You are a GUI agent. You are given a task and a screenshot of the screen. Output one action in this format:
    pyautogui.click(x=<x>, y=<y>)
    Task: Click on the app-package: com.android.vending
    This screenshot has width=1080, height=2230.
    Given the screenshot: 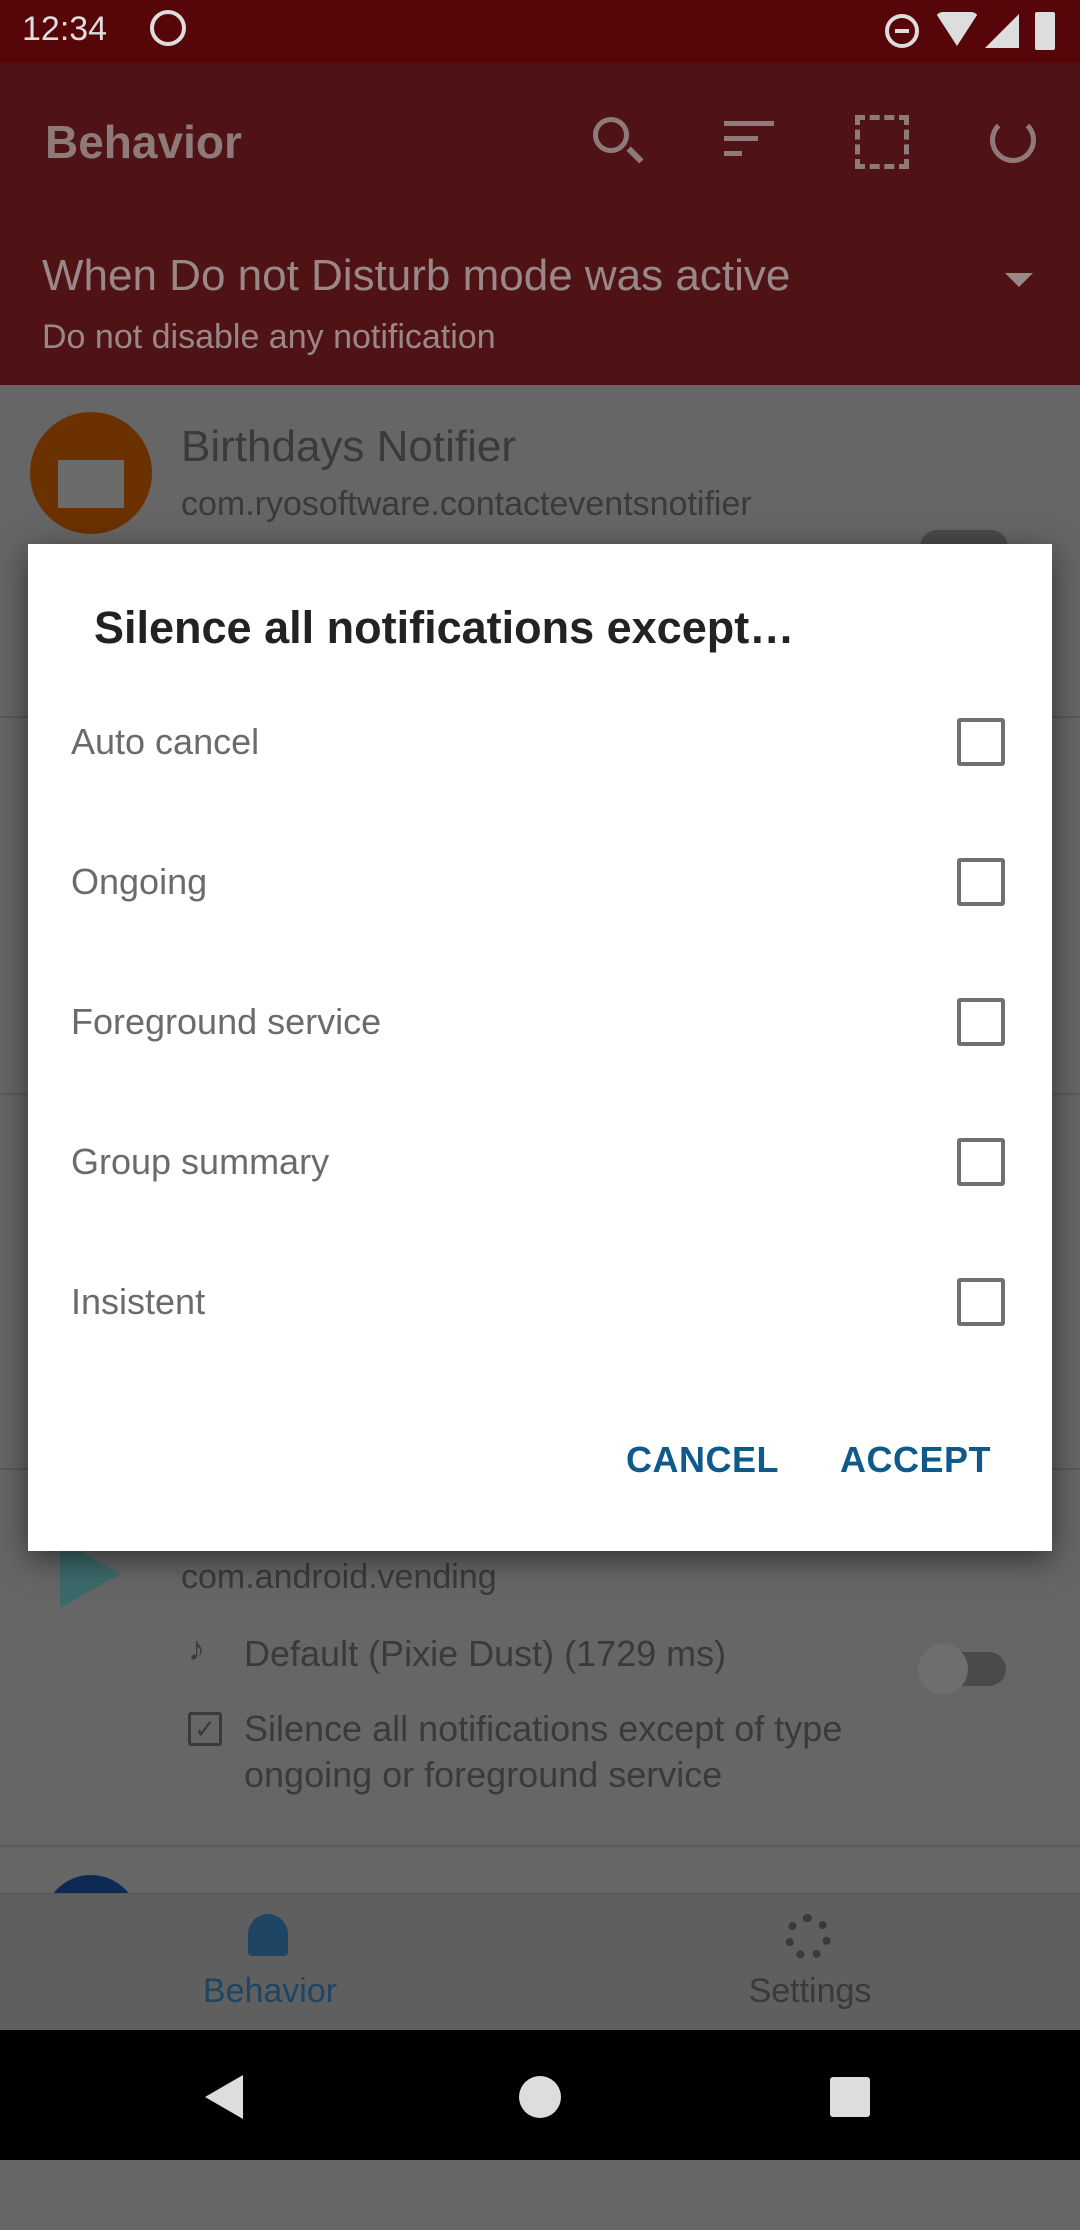 What is the action you would take?
    pyautogui.click(x=339, y=1577)
    